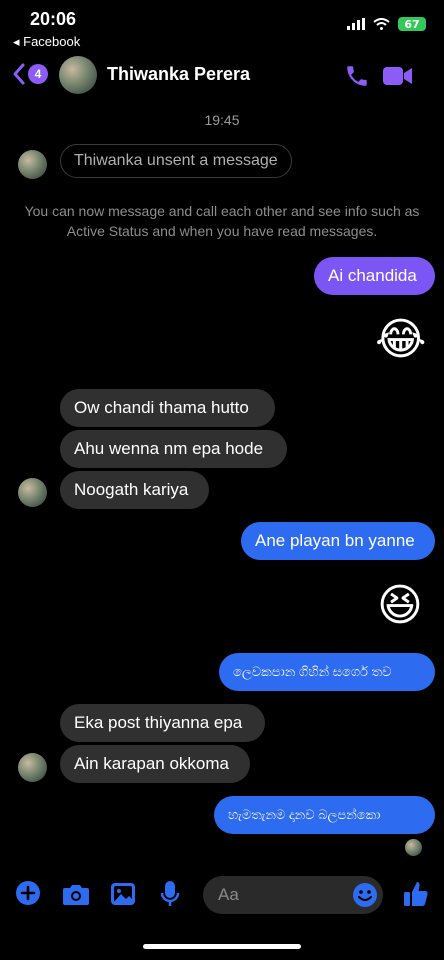 The height and width of the screenshot is (960, 444). What do you see at coordinates (178, 74) in the screenshot?
I see `contact-name: Thiwanka Perera` at bounding box center [178, 74].